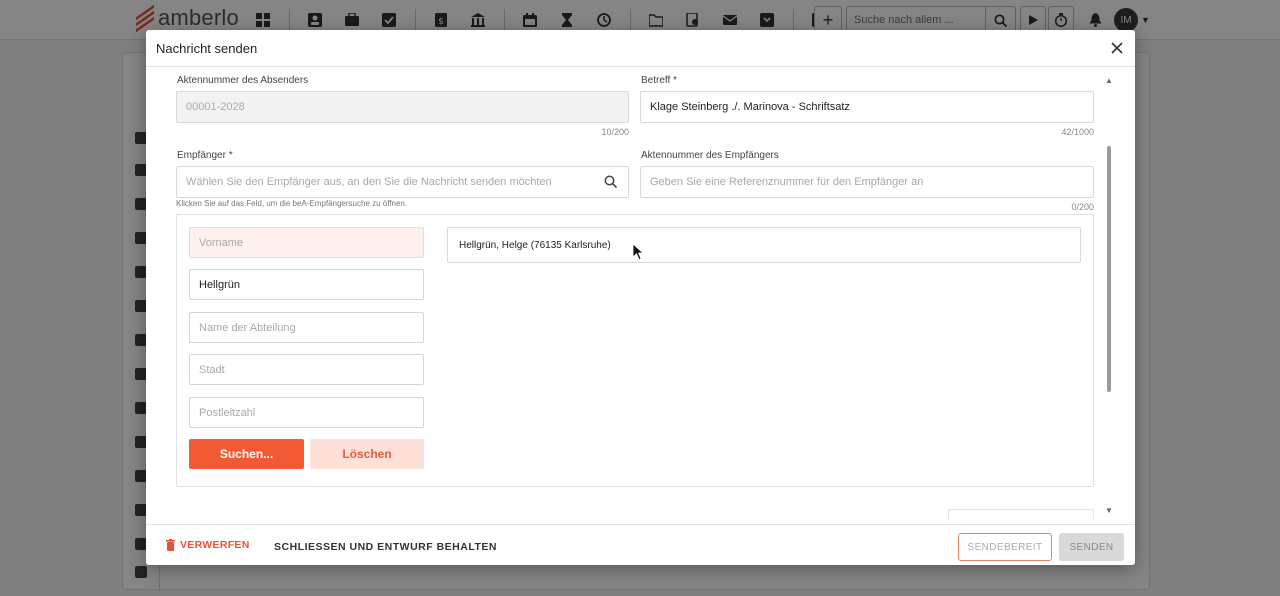  I want to click on dialog-header: Nachricht senden, so click(640, 48).